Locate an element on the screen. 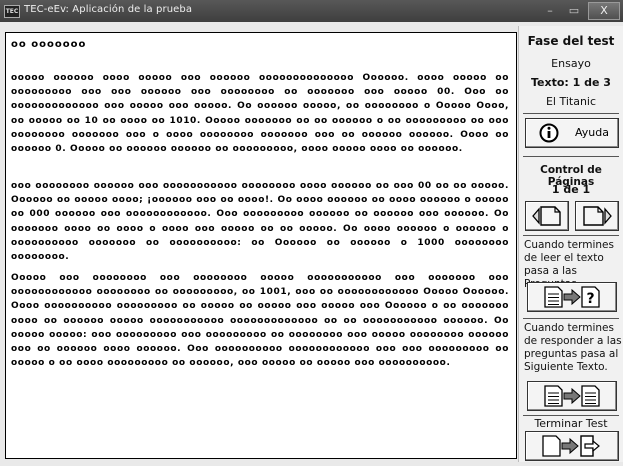 The height and width of the screenshot is (466, 623). page-forward-icon is located at coordinates (597, 216).